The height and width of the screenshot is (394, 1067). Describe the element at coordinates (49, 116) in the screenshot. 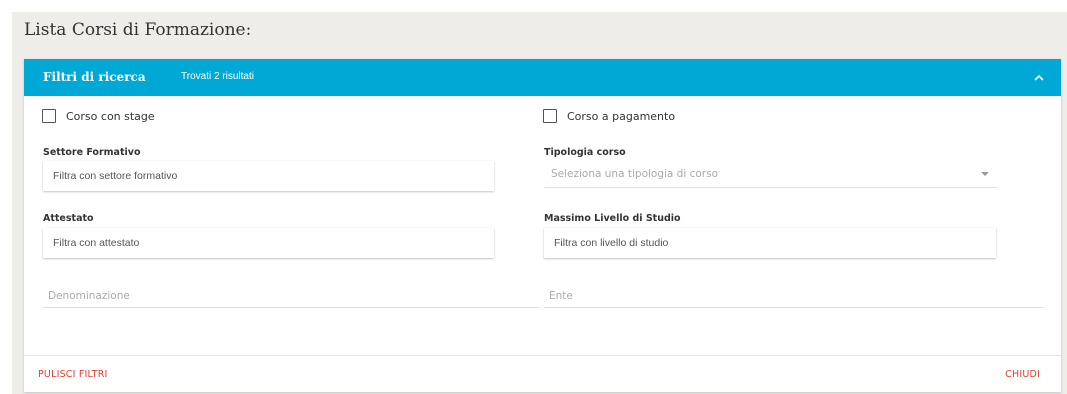

I see `stage-checkbox-box` at that location.